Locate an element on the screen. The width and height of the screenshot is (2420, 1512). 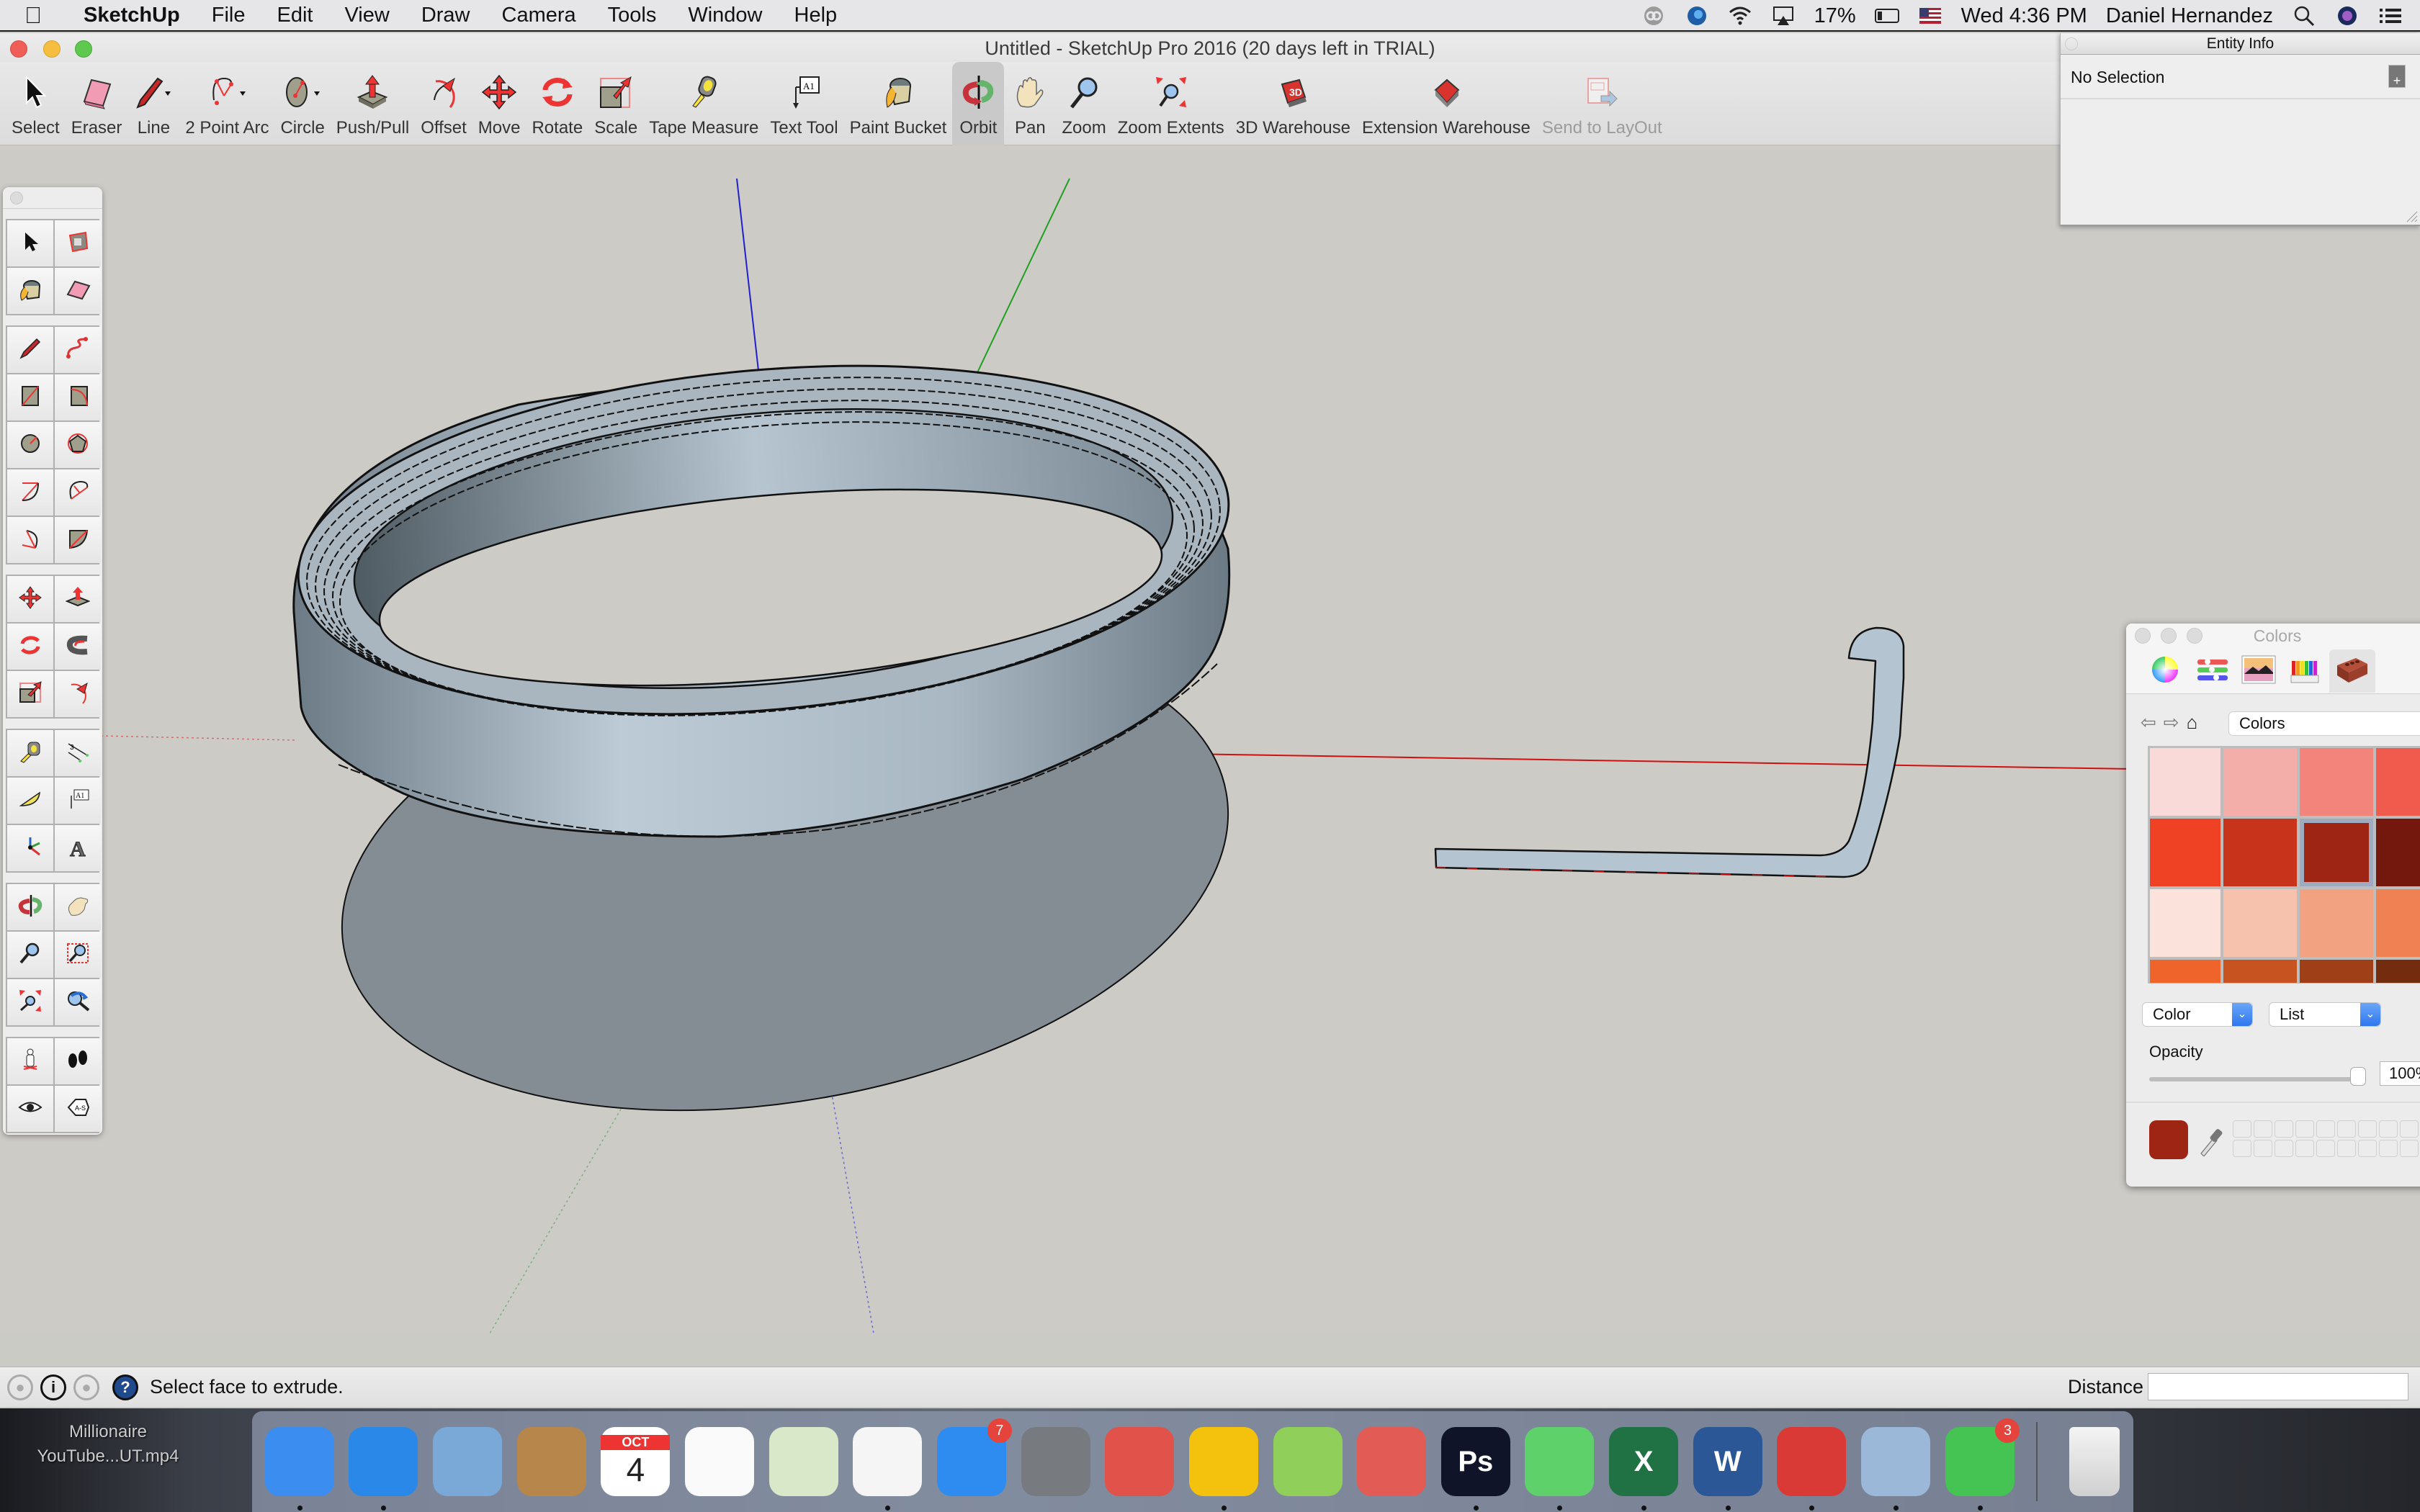
palette-look-around is located at coordinates (30, 1109).